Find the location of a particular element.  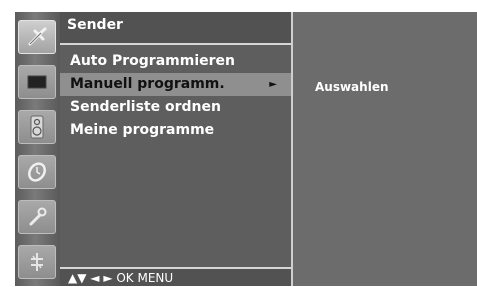

menu-item-label: Senderliste ordnen is located at coordinates (145, 107).